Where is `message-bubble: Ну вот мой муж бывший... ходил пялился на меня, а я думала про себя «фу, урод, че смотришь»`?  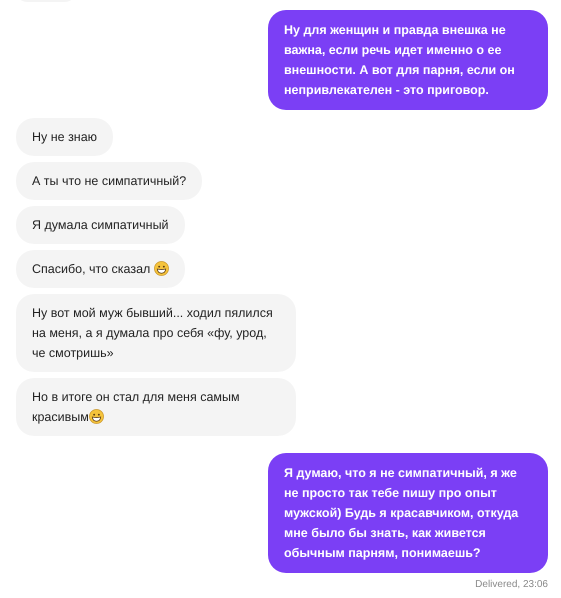
message-bubble: Ну вот мой муж бывший... ходил пялился на меня, а я думала про себя «фу, урод, че смотришь» is located at coordinates (156, 333).